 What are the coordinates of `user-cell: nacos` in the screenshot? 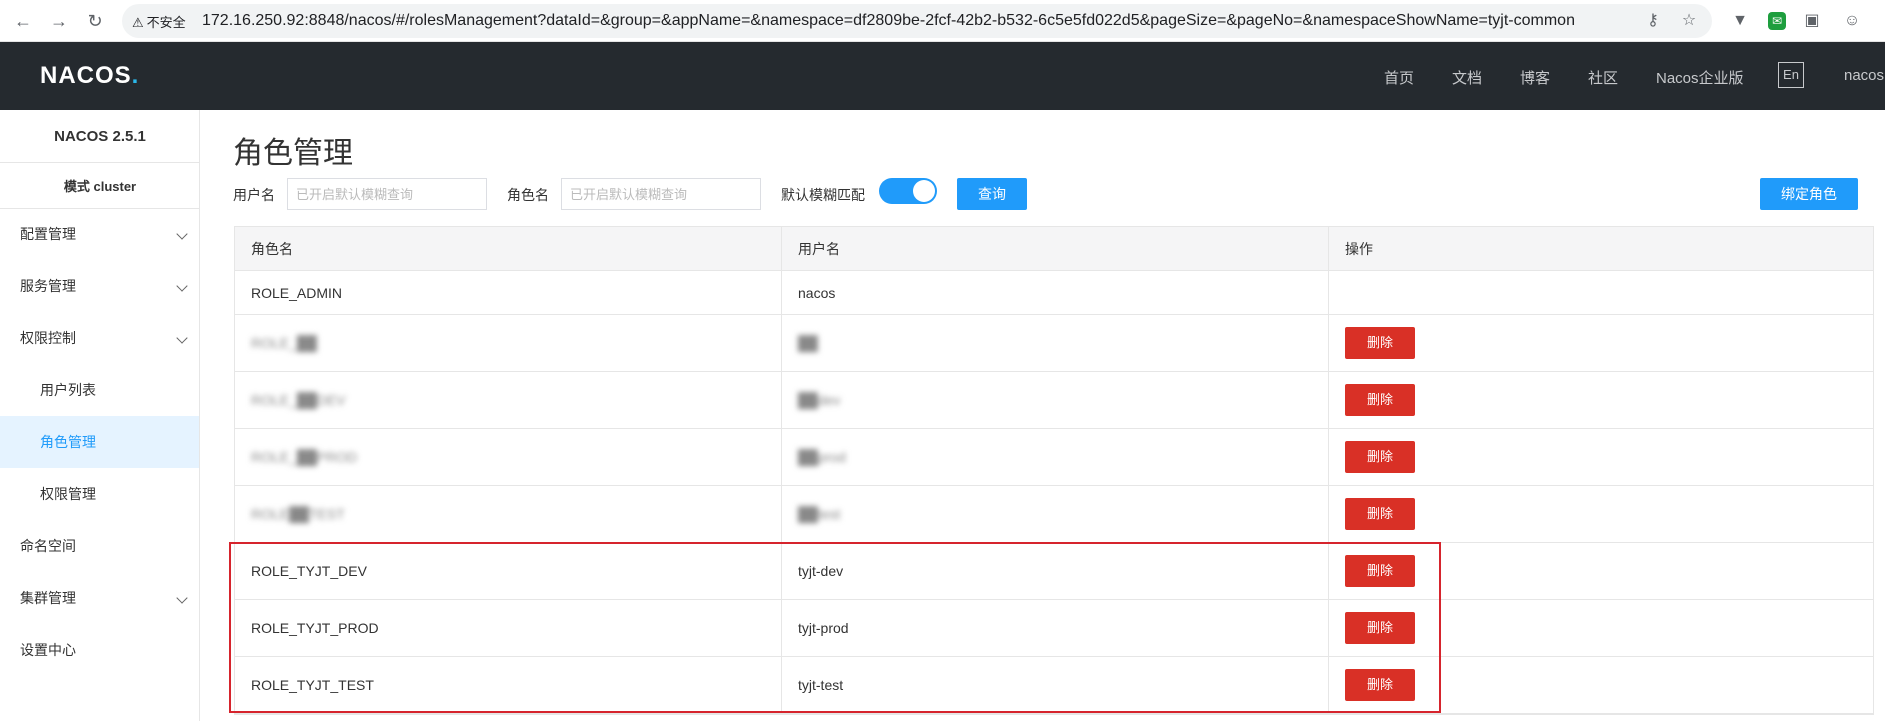 It's located at (1055, 292).